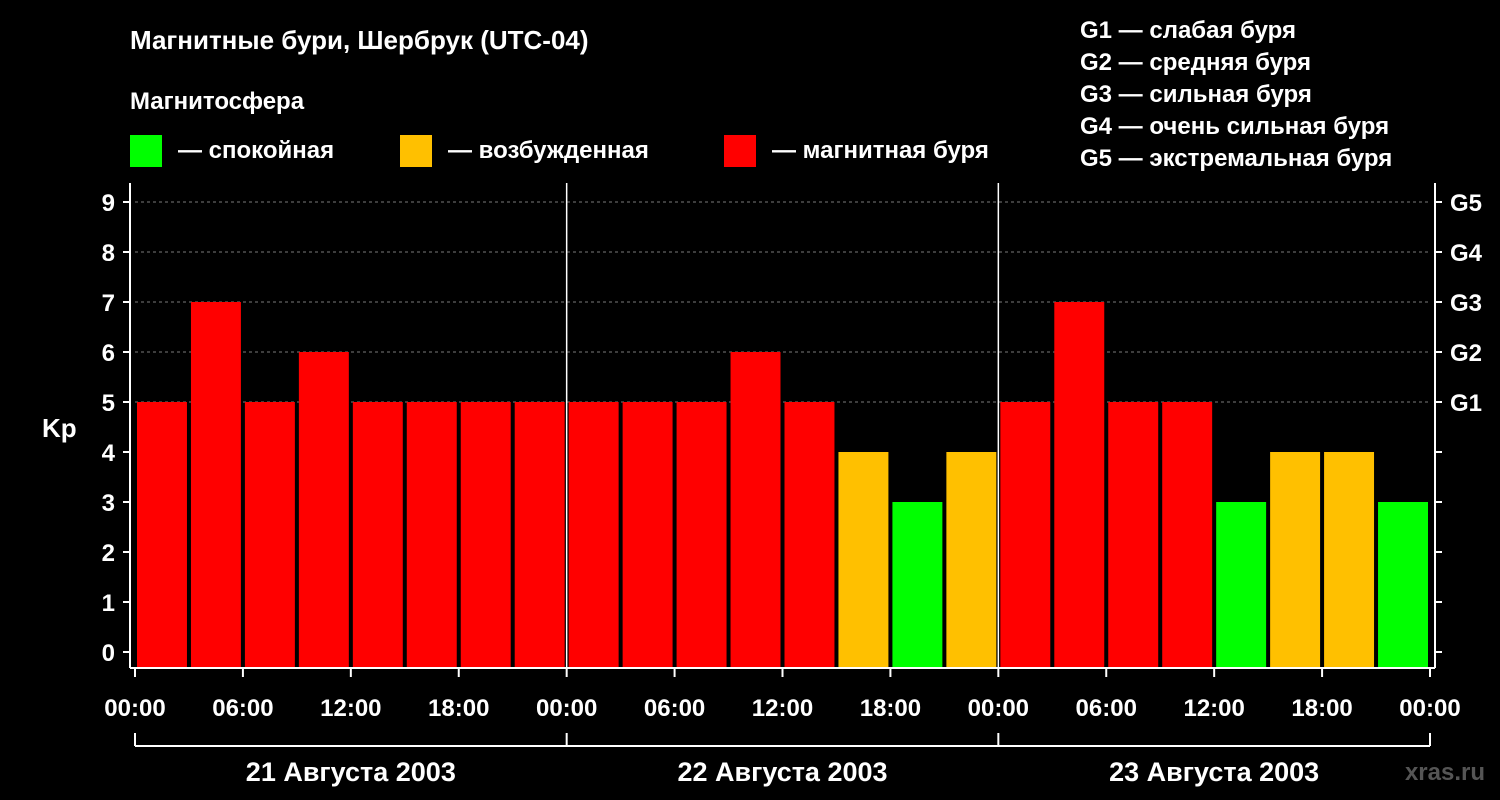  I want to click on g-tick-label: G4, so click(1466, 253).